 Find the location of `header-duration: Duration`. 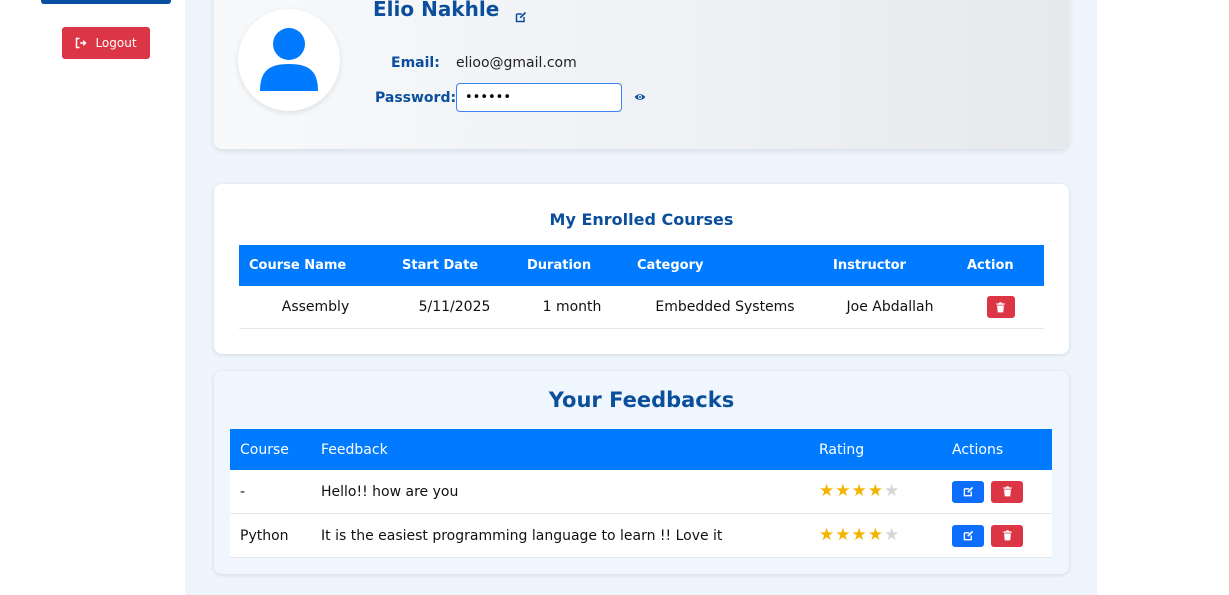

header-duration: Duration is located at coordinates (572, 265).